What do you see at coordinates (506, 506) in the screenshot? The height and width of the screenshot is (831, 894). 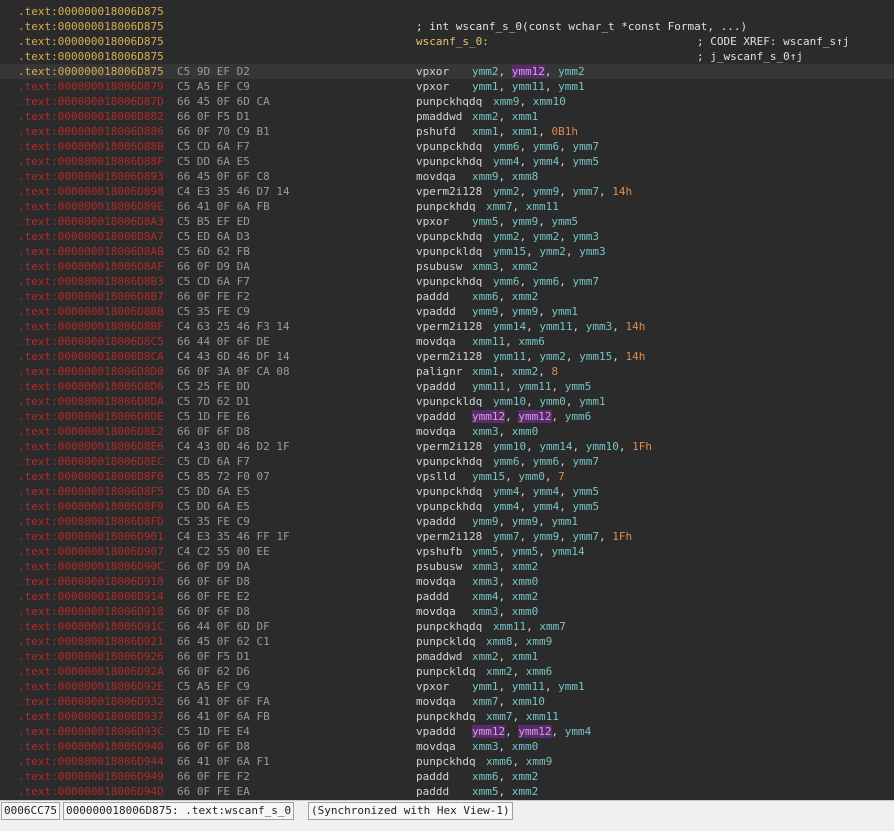 I see `register: ymm4` at bounding box center [506, 506].